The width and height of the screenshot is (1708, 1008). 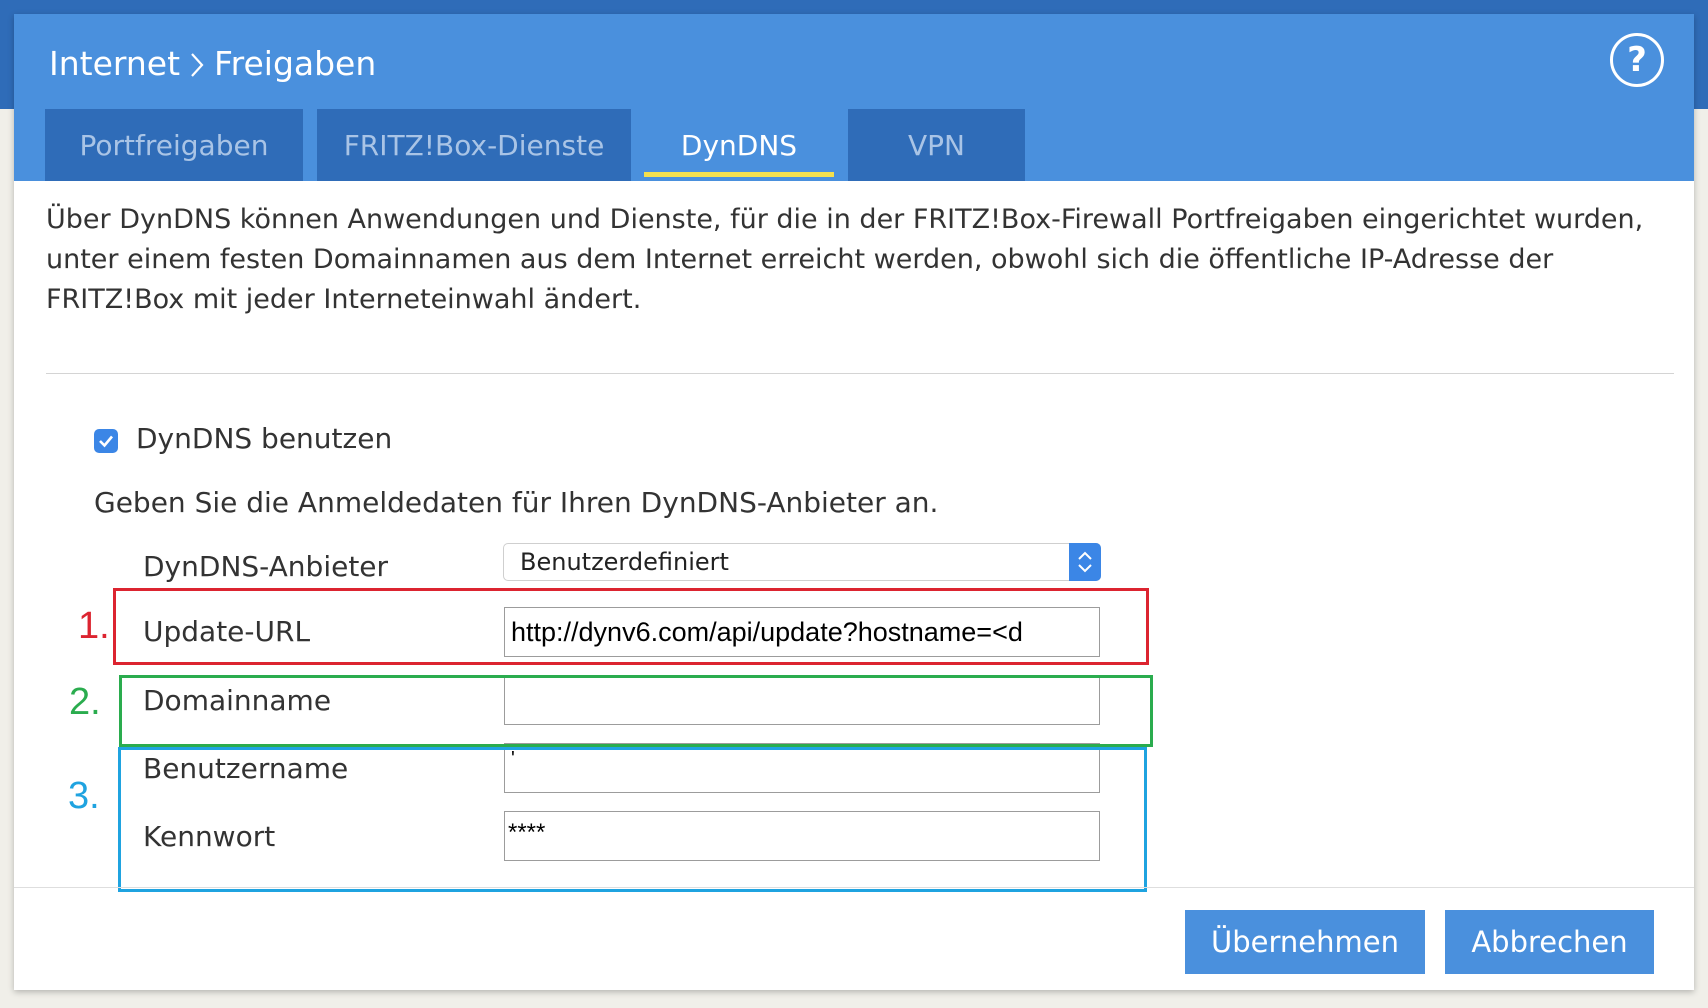 I want to click on tab-dyndns: DynDNS, so click(x=739, y=145).